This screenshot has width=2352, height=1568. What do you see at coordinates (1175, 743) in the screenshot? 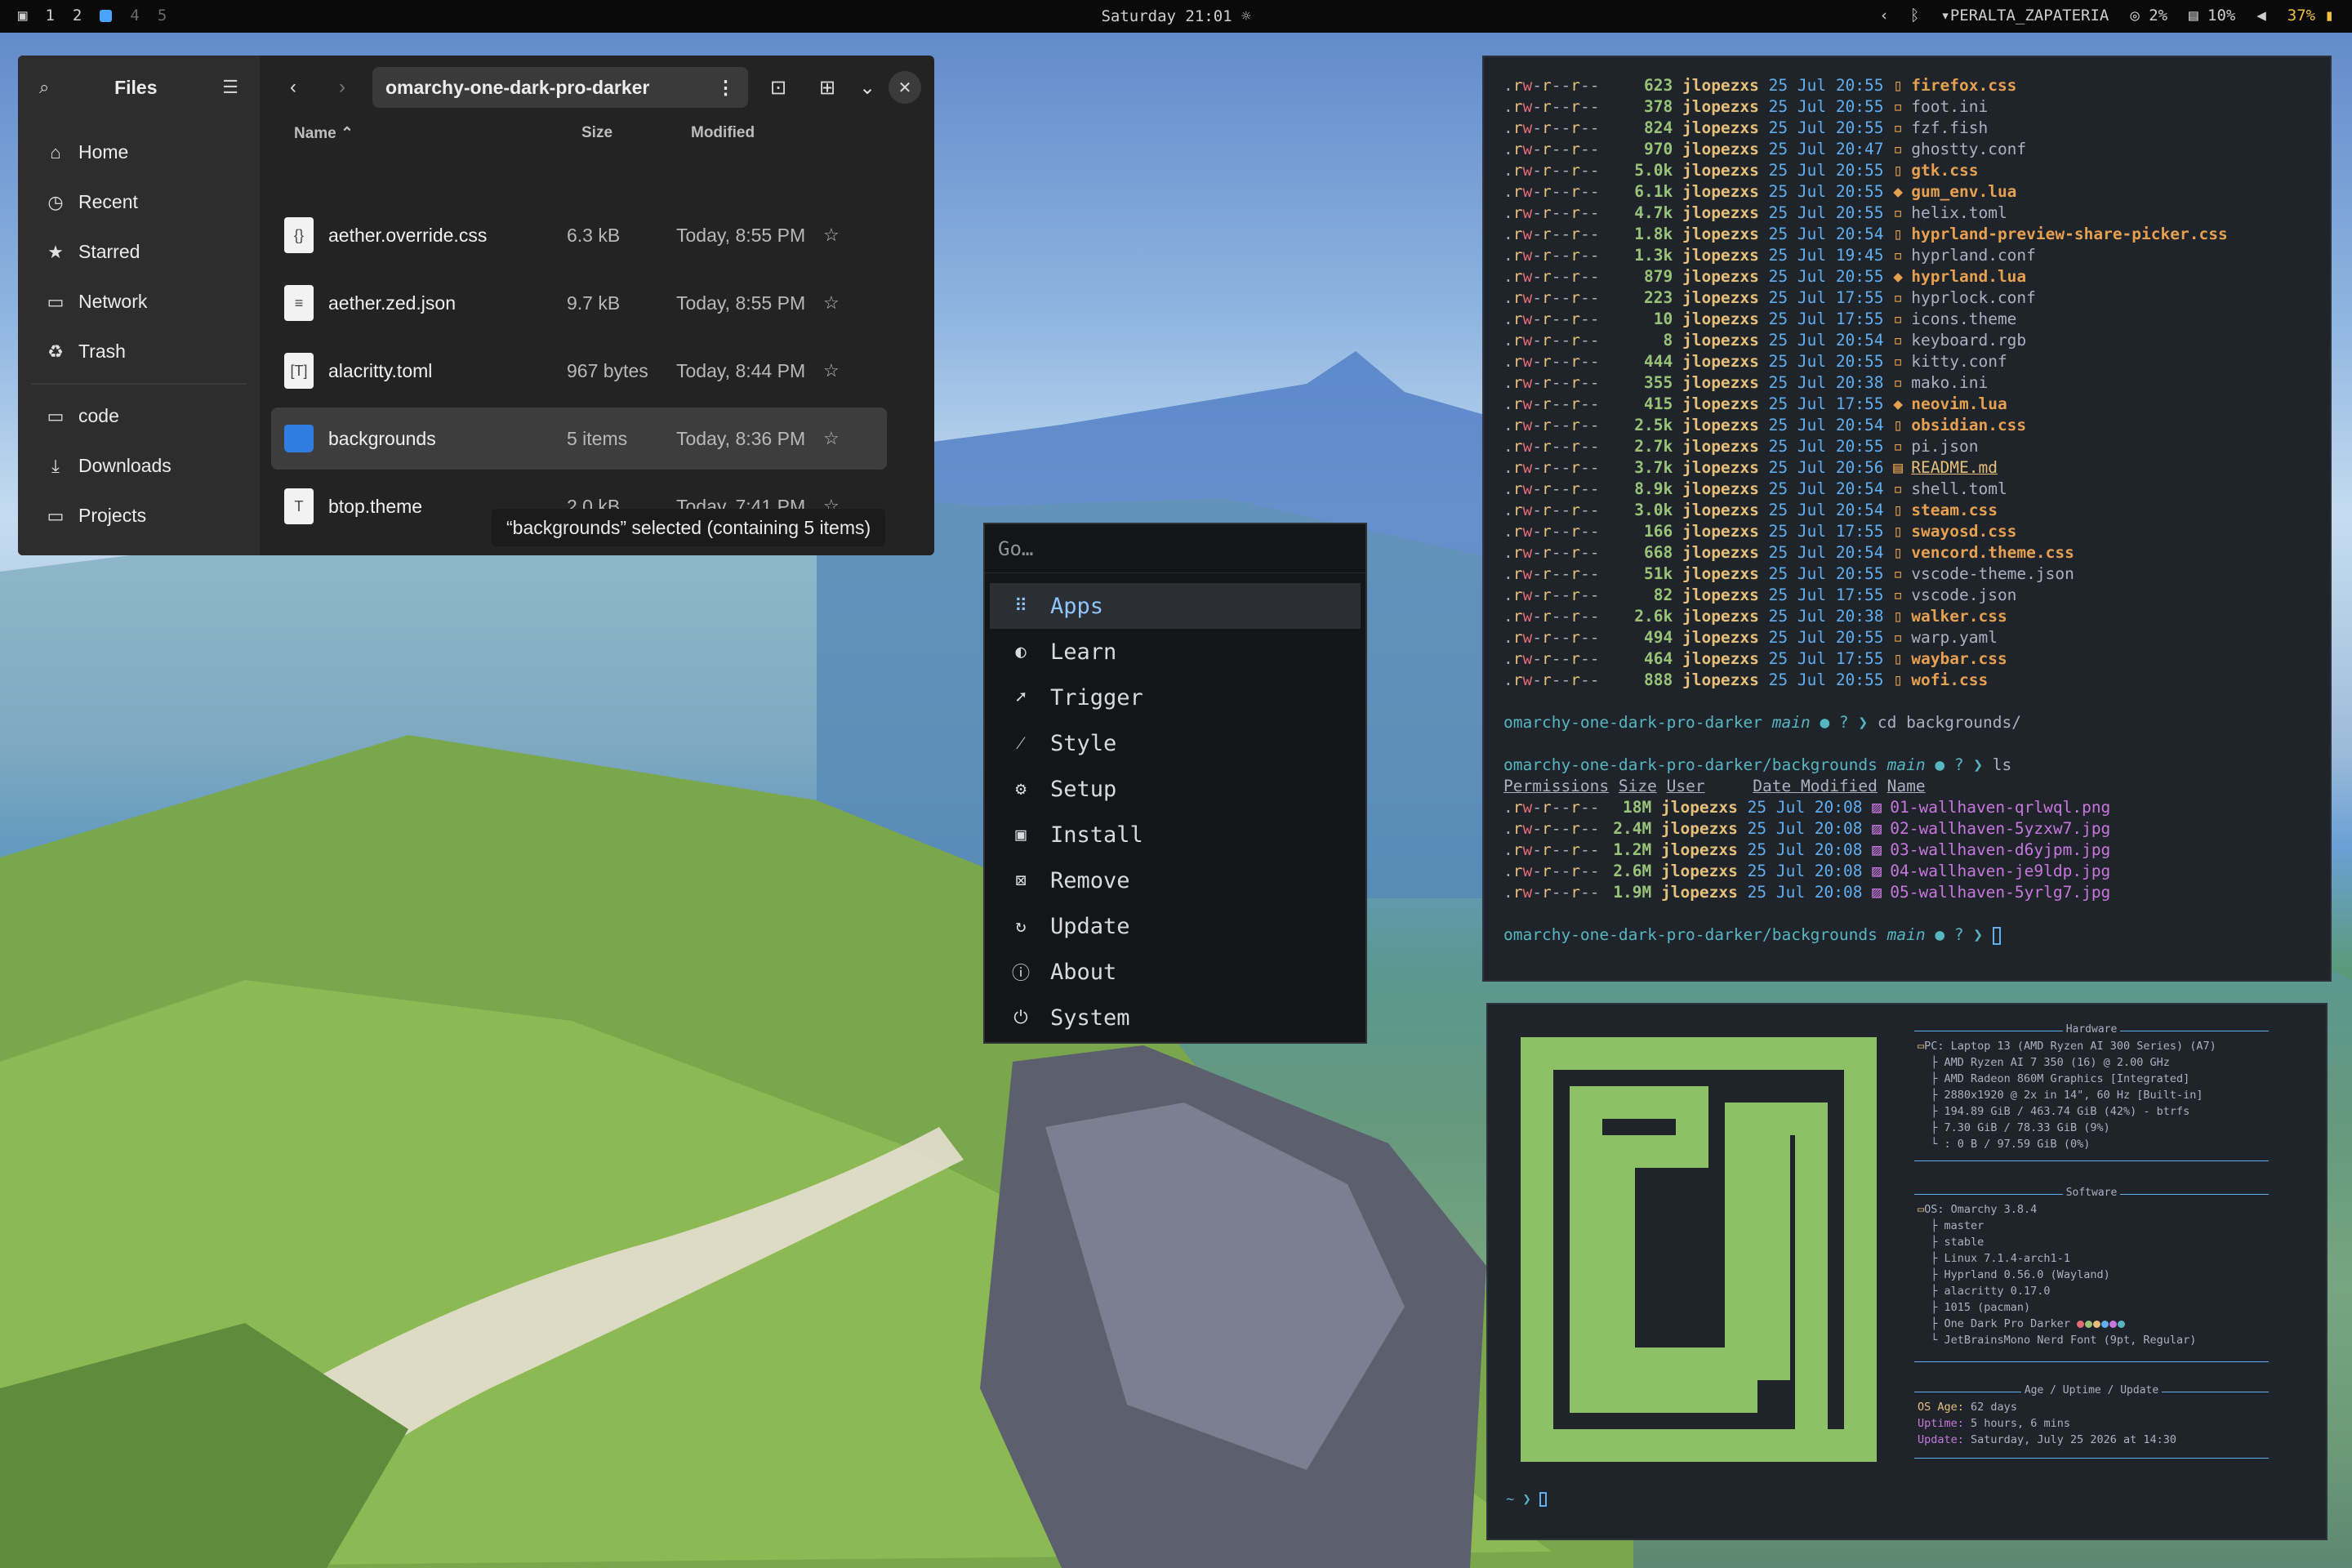
I see `menu-item-style: ⁄ Style` at bounding box center [1175, 743].